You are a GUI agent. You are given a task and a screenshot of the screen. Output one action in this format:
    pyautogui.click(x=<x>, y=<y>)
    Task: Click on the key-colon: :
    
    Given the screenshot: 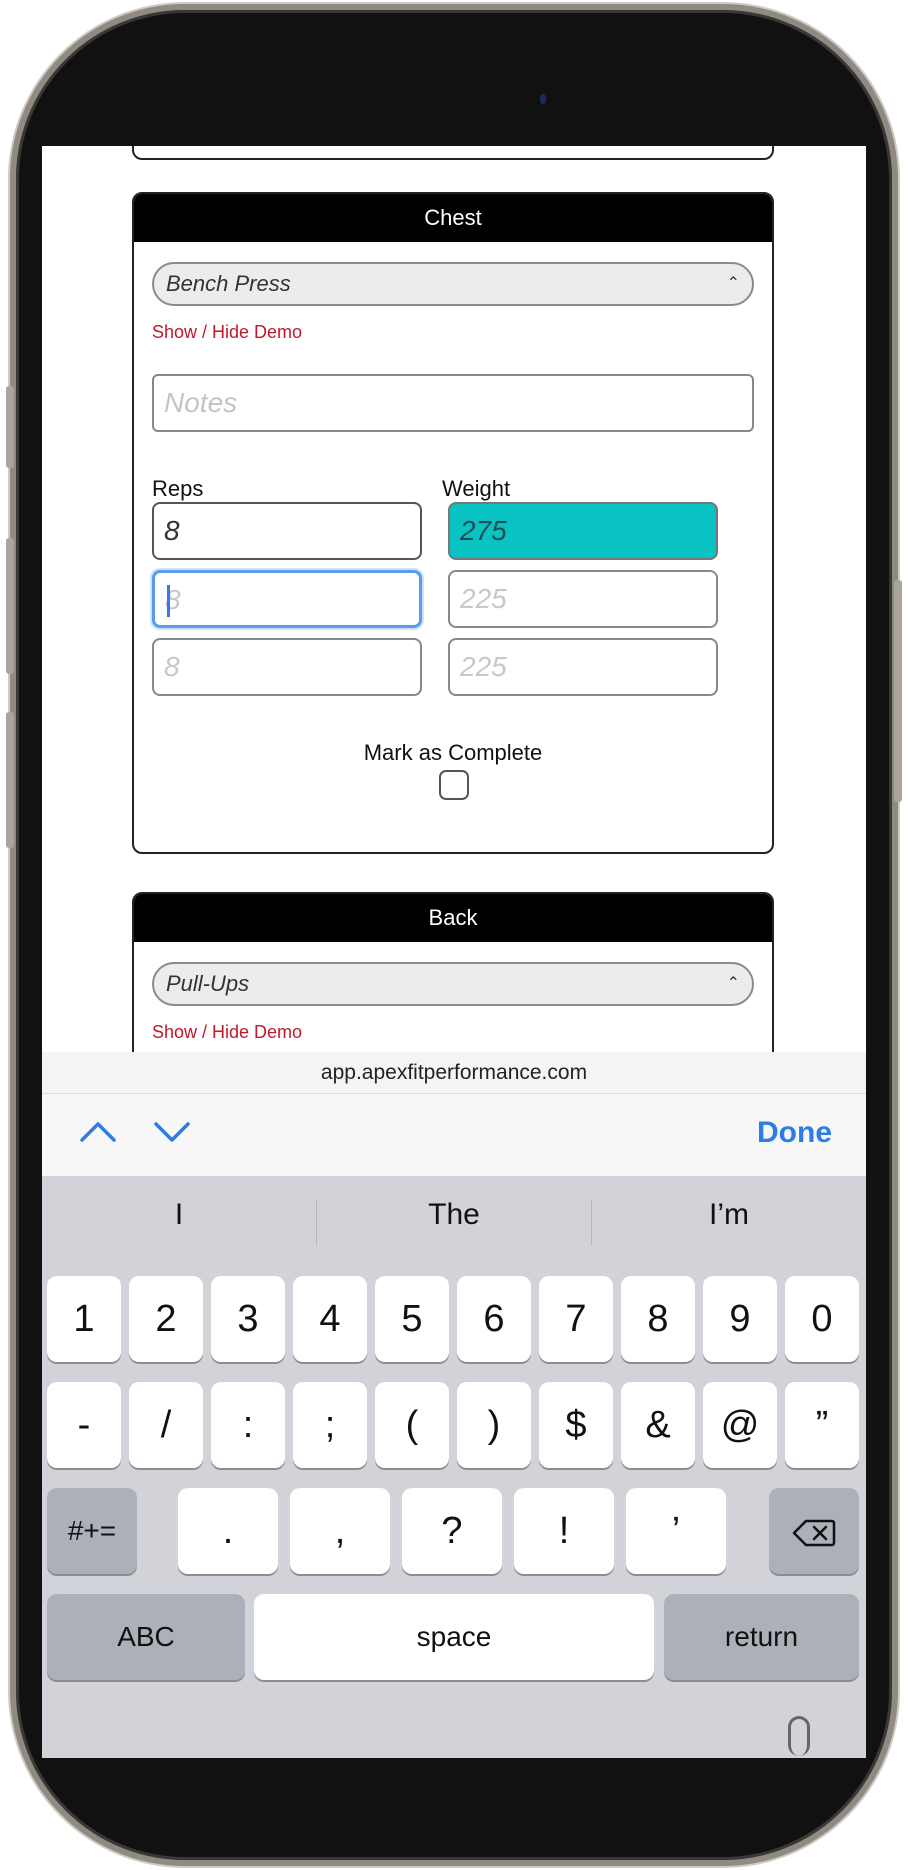 What is the action you would take?
    pyautogui.click(x=248, y=1425)
    